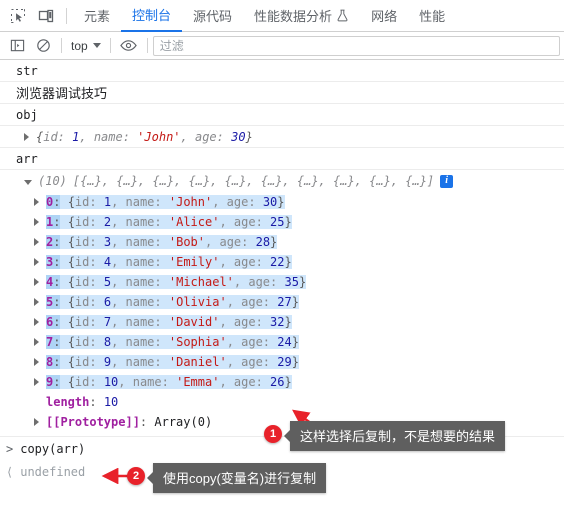 The width and height of the screenshot is (564, 512). What do you see at coordinates (97, 16) in the screenshot?
I see `tab-elements: 元素` at bounding box center [97, 16].